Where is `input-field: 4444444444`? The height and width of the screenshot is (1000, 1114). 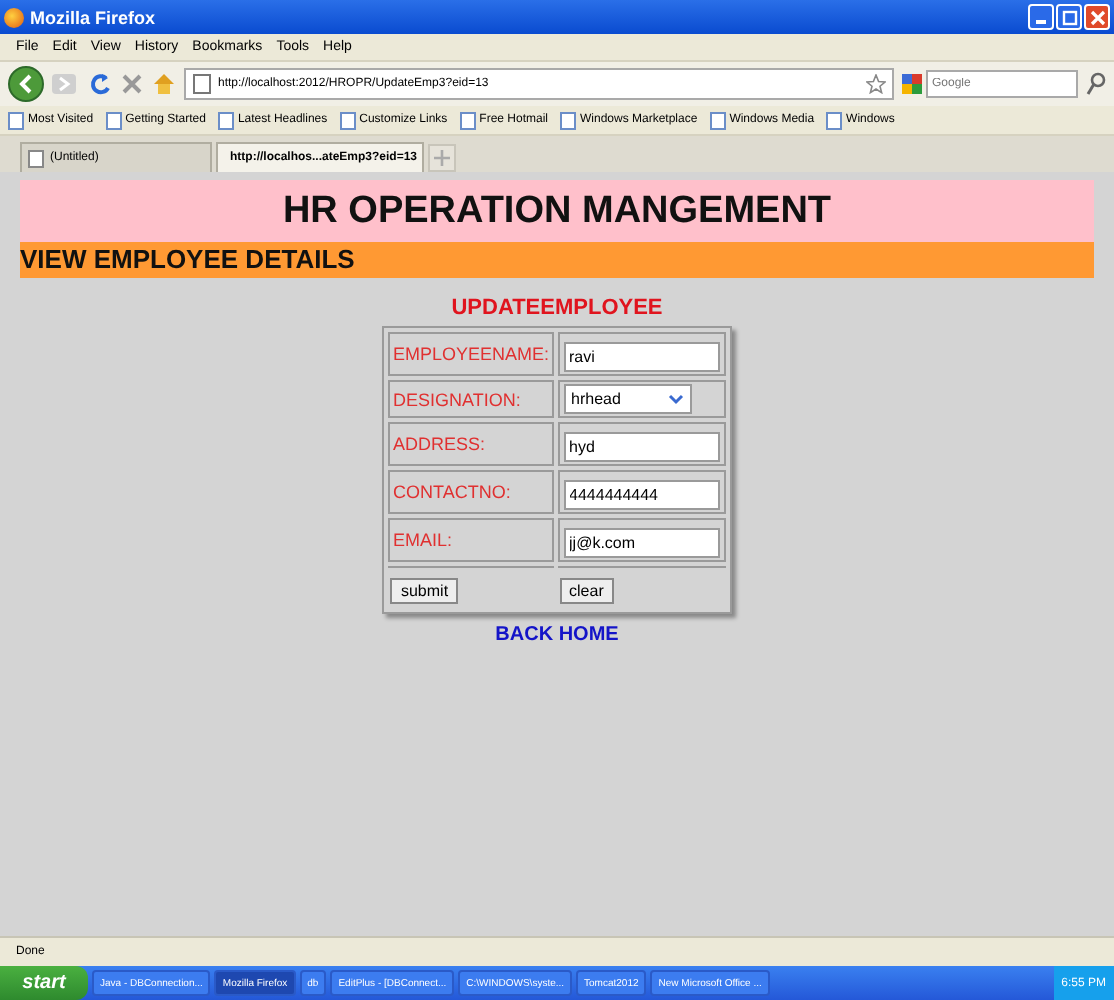
input-field: 4444444444 is located at coordinates (641, 495).